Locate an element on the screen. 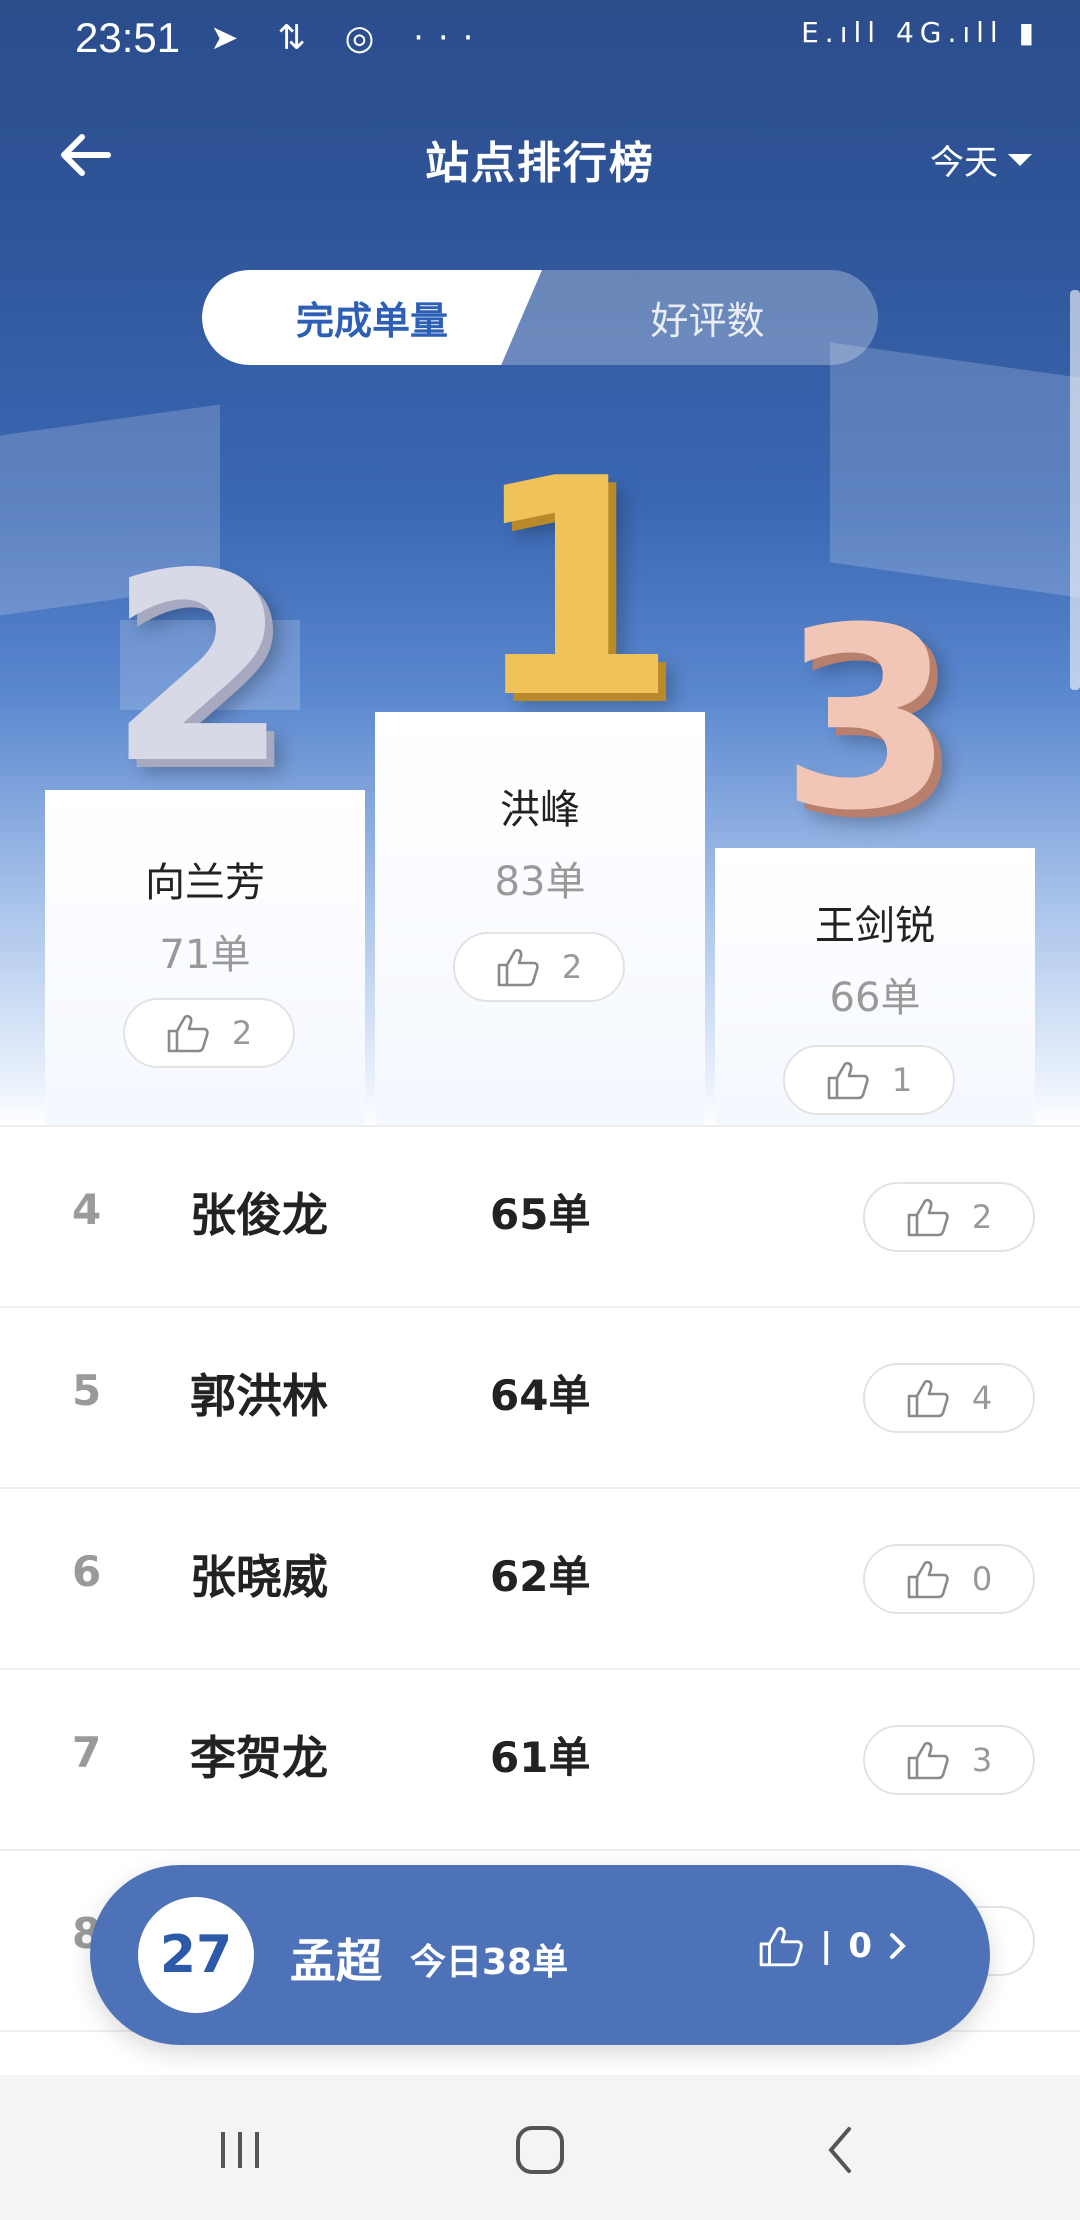 This screenshot has width=1080, height=2220. podium-third: 王剑锐 66单 1 is located at coordinates (875, 986).